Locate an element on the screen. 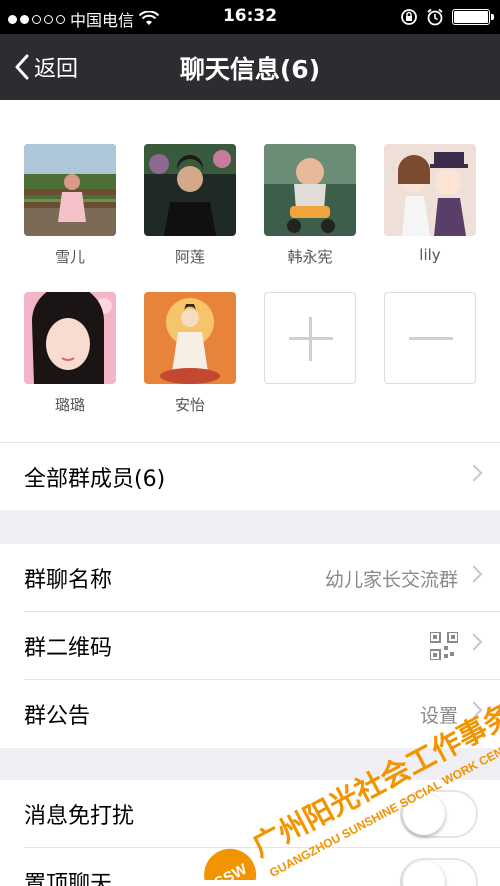 The image size is (500, 886). guanyin-painting-icon is located at coordinates (190, 338).